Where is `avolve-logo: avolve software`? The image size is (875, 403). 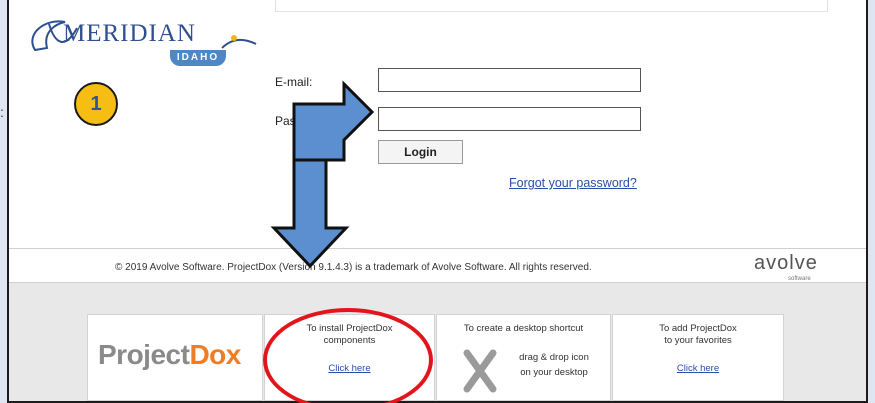 avolve-logo: avolve software is located at coordinates (794, 269).